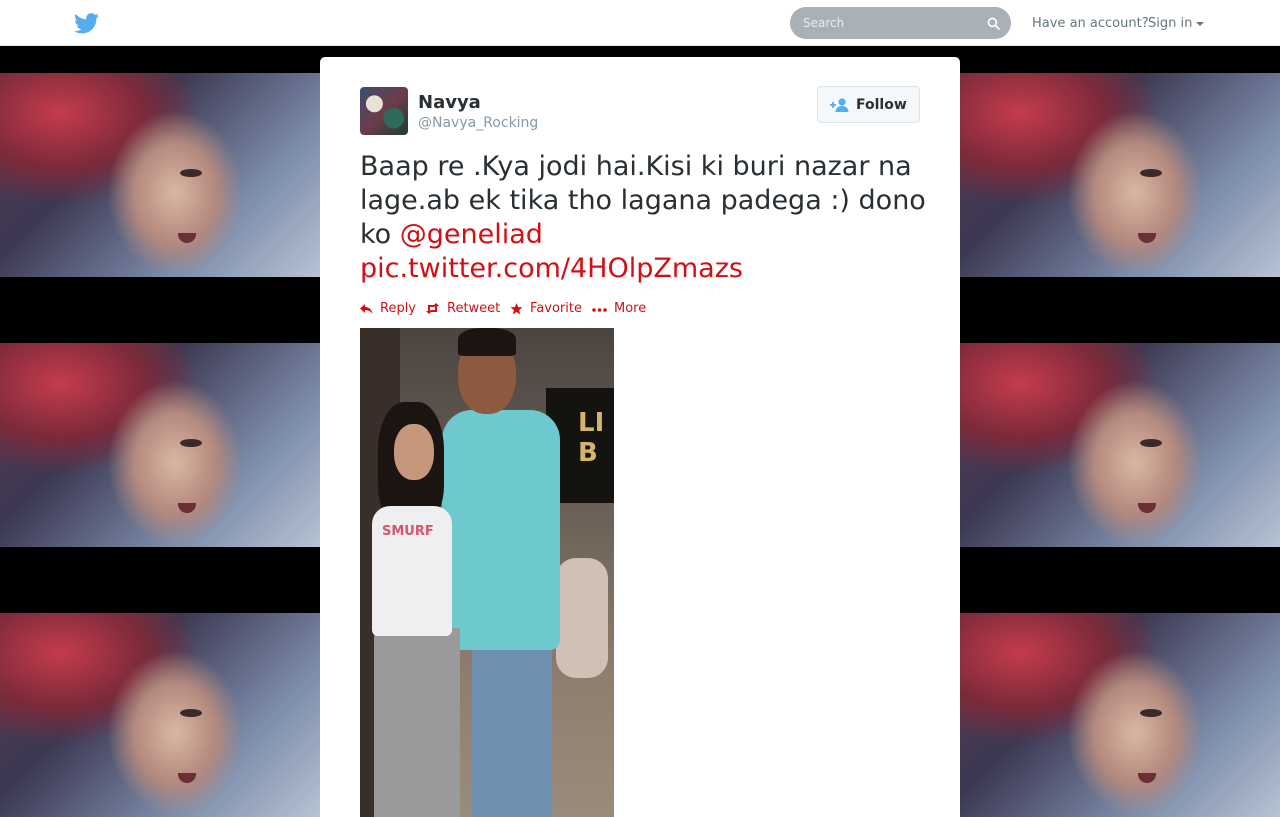  I want to click on twitter-bird-icon, so click(86, 23).